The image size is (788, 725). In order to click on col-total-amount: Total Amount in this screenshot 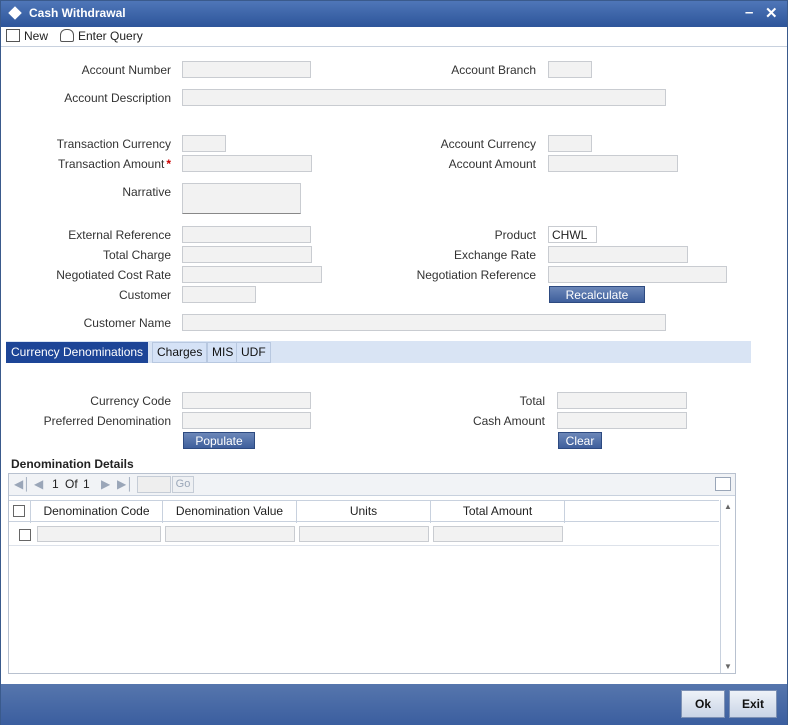, I will do `click(498, 512)`.